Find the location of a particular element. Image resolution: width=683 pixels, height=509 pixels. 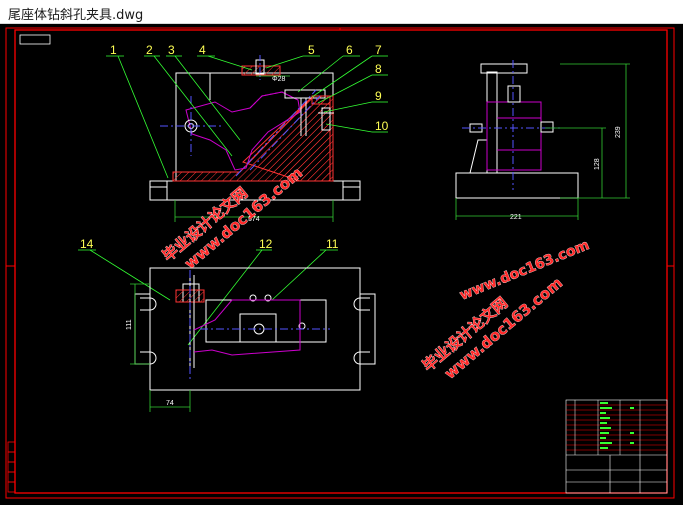

window-title: 尾座体钻斜孔夹具.dwg is located at coordinates (76, 15).